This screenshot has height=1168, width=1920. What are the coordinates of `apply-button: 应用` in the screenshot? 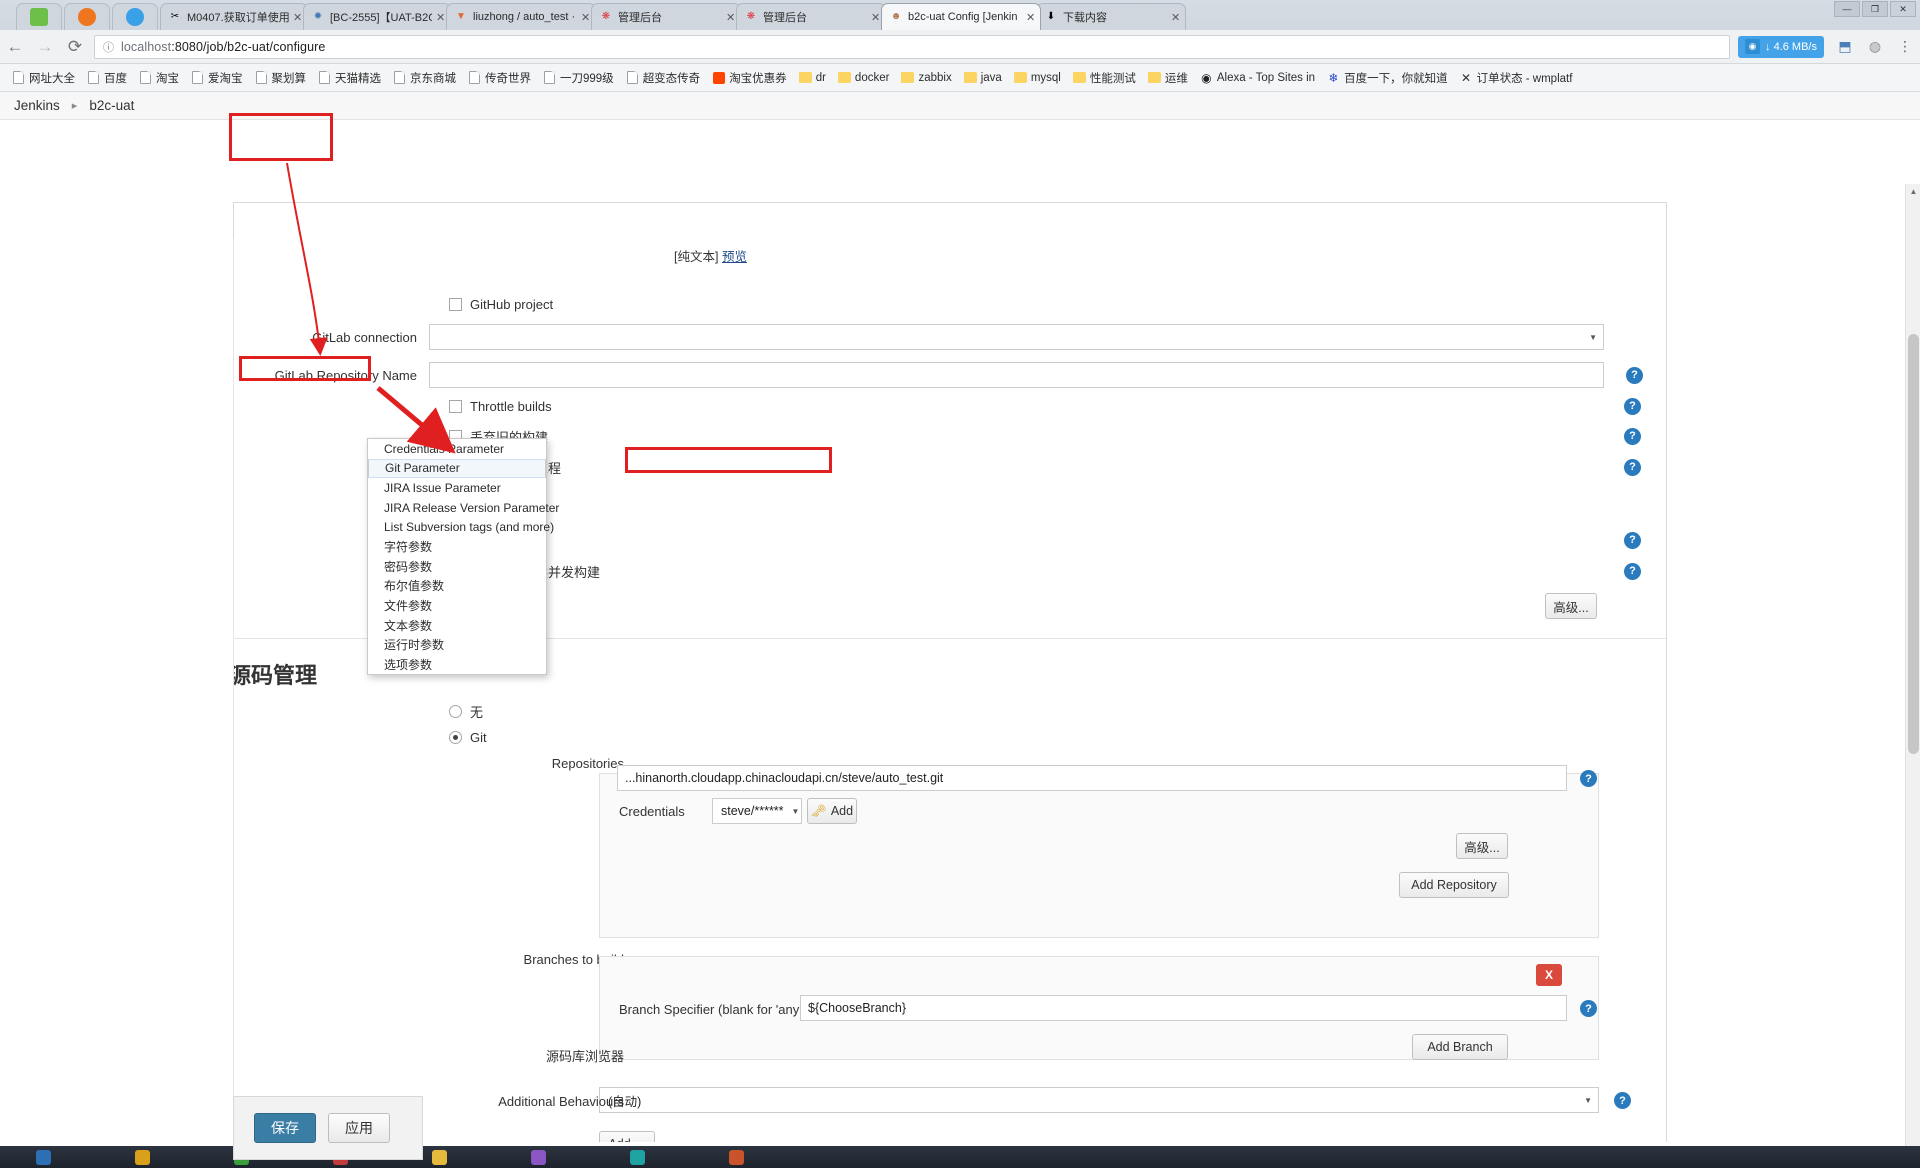 It's located at (359, 1128).